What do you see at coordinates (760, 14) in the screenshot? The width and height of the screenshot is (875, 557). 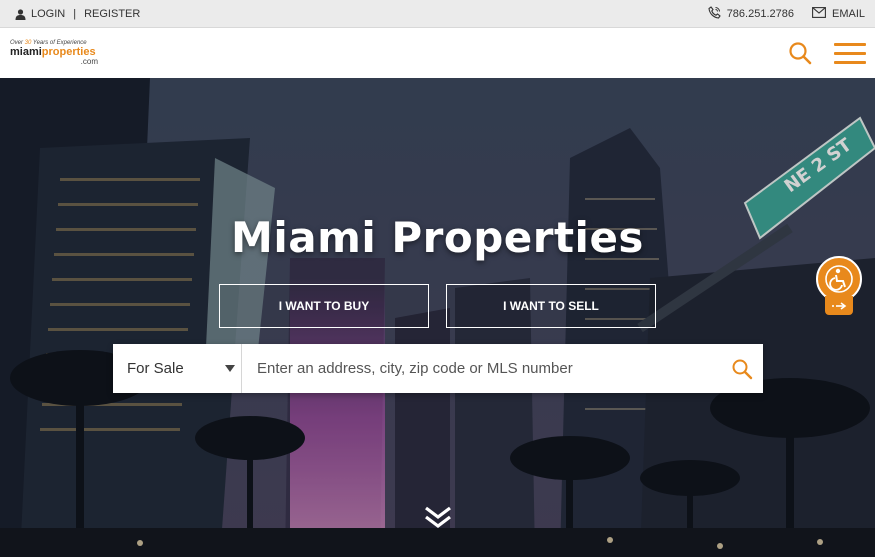 I see `phone-number: 786.251.2786` at bounding box center [760, 14].